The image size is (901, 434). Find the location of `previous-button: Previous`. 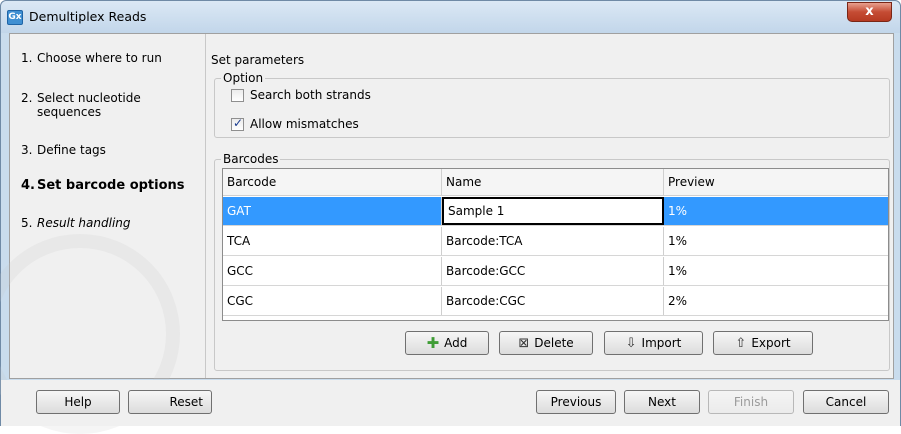

previous-button: Previous is located at coordinates (576, 402).